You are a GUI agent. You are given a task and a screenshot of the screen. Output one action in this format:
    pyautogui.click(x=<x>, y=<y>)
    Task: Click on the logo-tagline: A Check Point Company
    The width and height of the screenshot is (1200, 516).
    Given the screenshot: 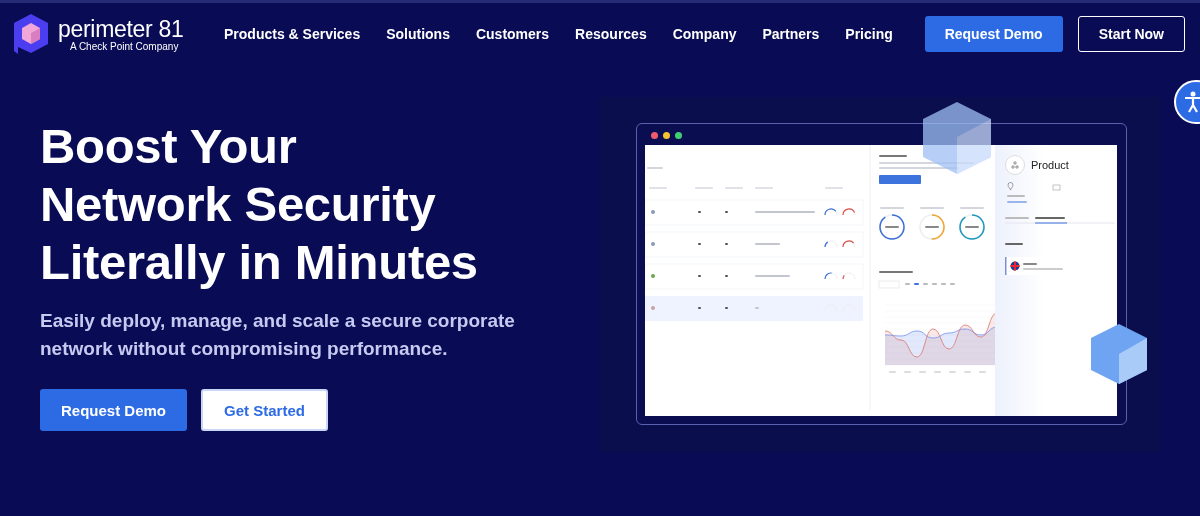 What is the action you would take?
    pyautogui.click(x=125, y=46)
    